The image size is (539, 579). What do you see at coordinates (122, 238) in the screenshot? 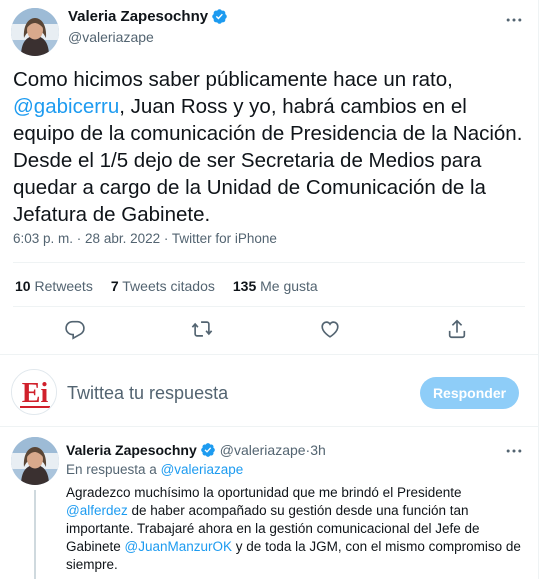
I see `tweet-date: 28 abr. 2022` at bounding box center [122, 238].